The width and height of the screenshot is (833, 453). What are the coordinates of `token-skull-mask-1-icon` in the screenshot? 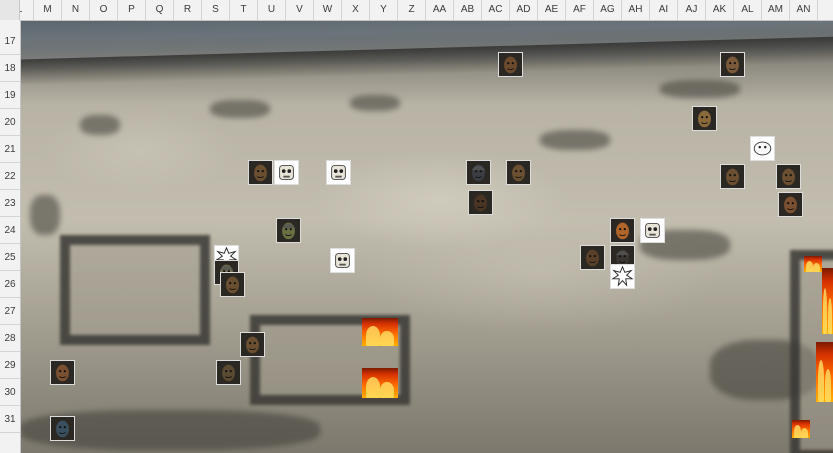 It's located at (286, 172).